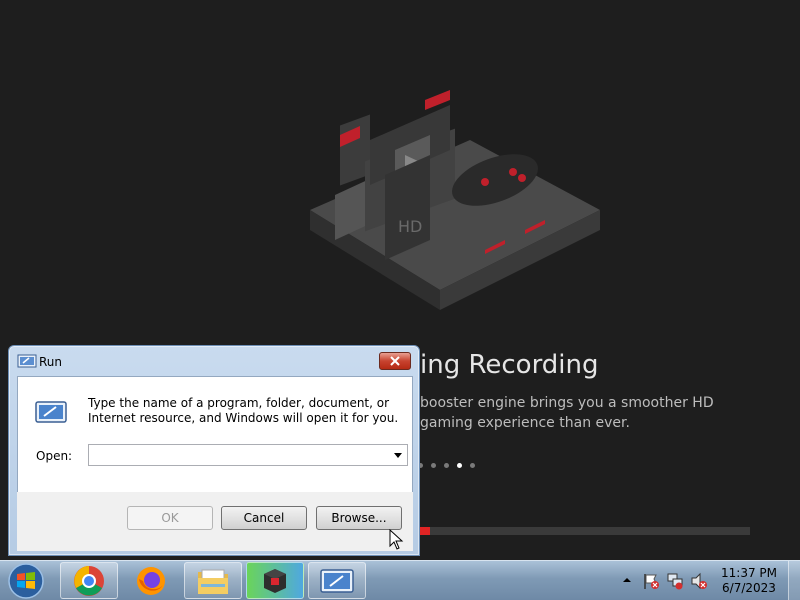 The width and height of the screenshot is (800, 600). I want to click on clock-date: 6/7/2023, so click(749, 588).